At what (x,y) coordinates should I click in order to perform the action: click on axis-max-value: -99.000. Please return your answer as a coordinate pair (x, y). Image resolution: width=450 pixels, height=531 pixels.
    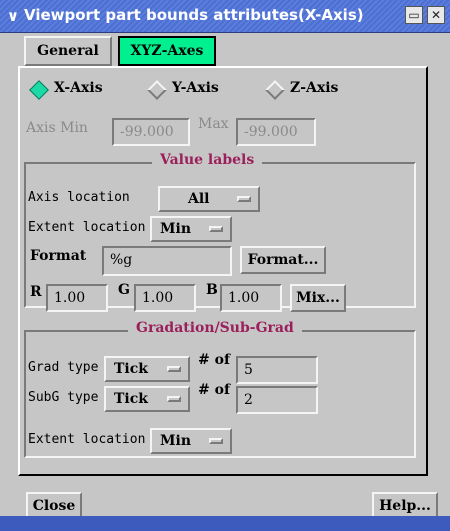
    Looking at the image, I should click on (271, 132).